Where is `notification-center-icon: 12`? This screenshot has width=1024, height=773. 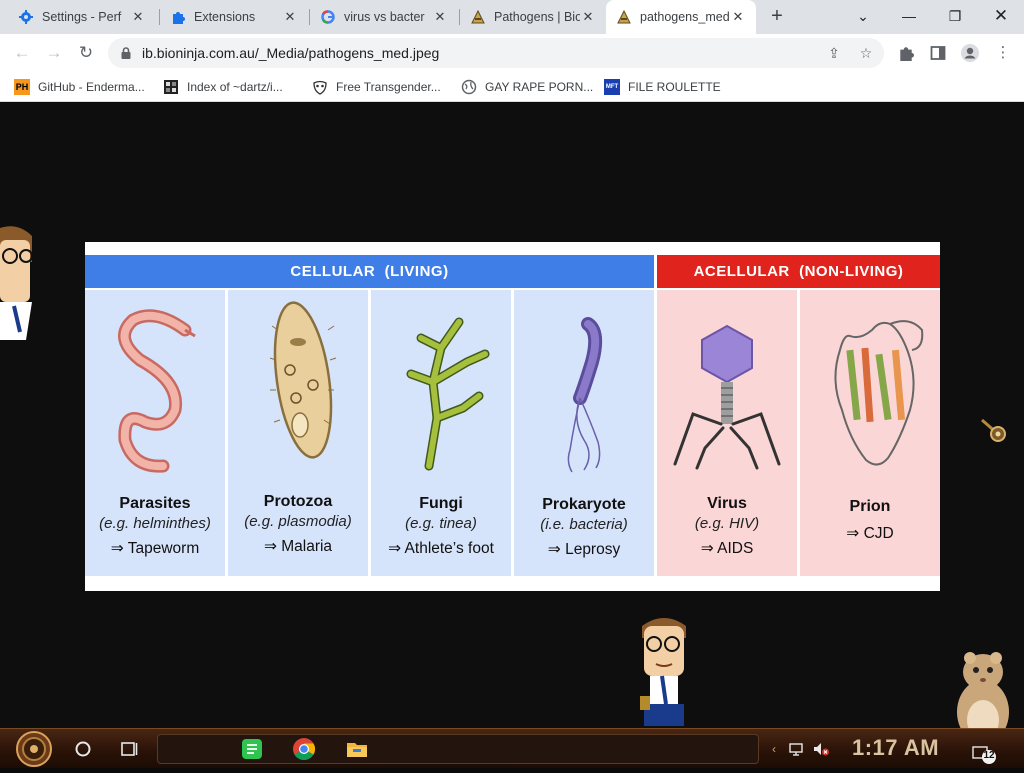 notification-center-icon: 12 is located at coordinates (985, 755).